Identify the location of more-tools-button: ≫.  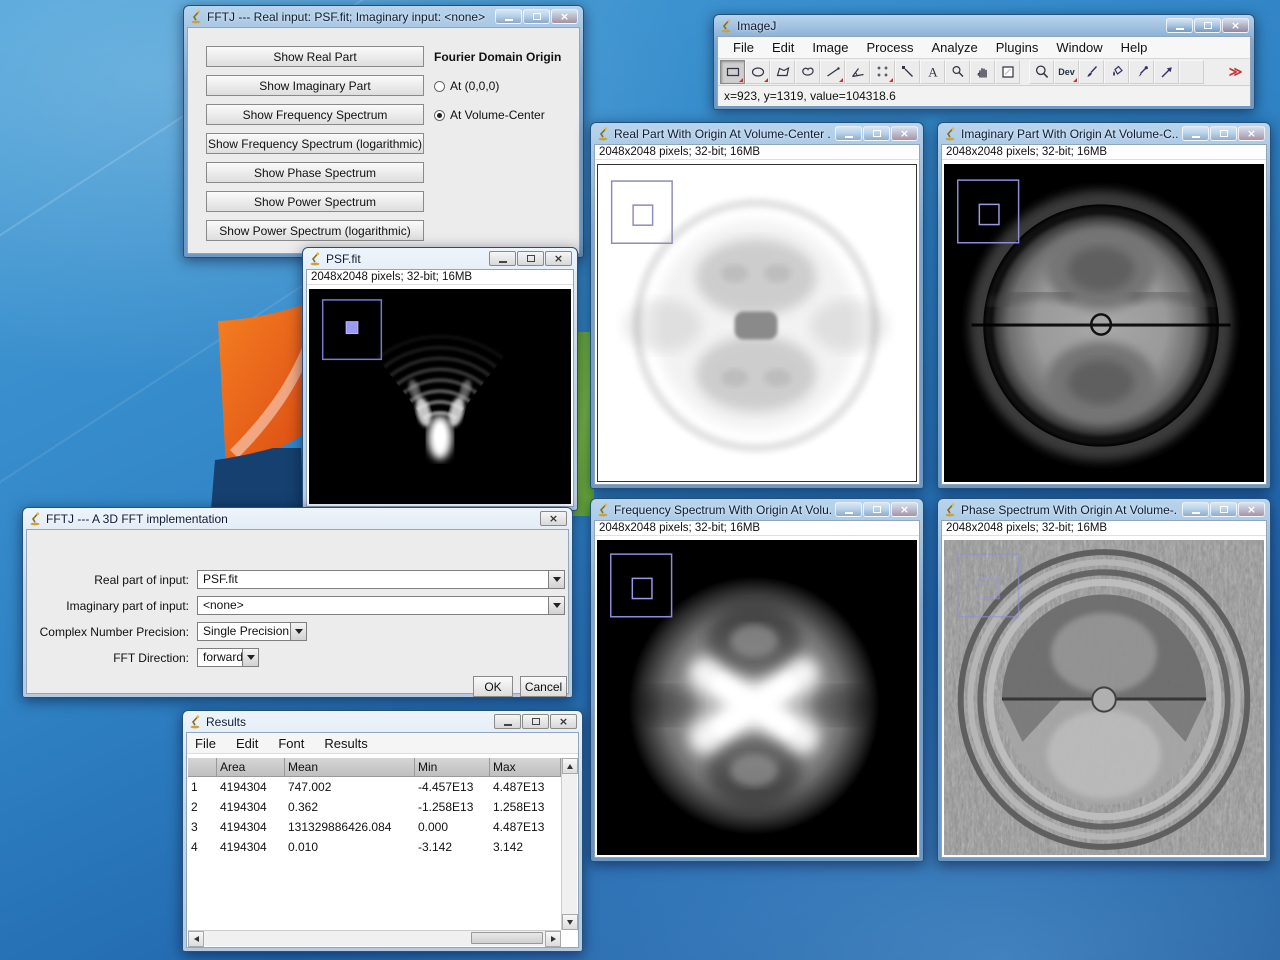
(1235, 72).